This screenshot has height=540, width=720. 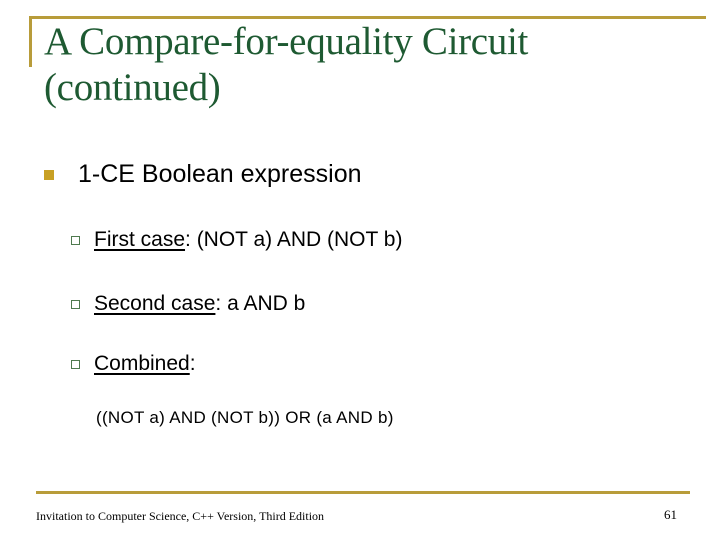 I want to click on bullet-level1: 1-CE Boolean expression, so click(x=203, y=174).